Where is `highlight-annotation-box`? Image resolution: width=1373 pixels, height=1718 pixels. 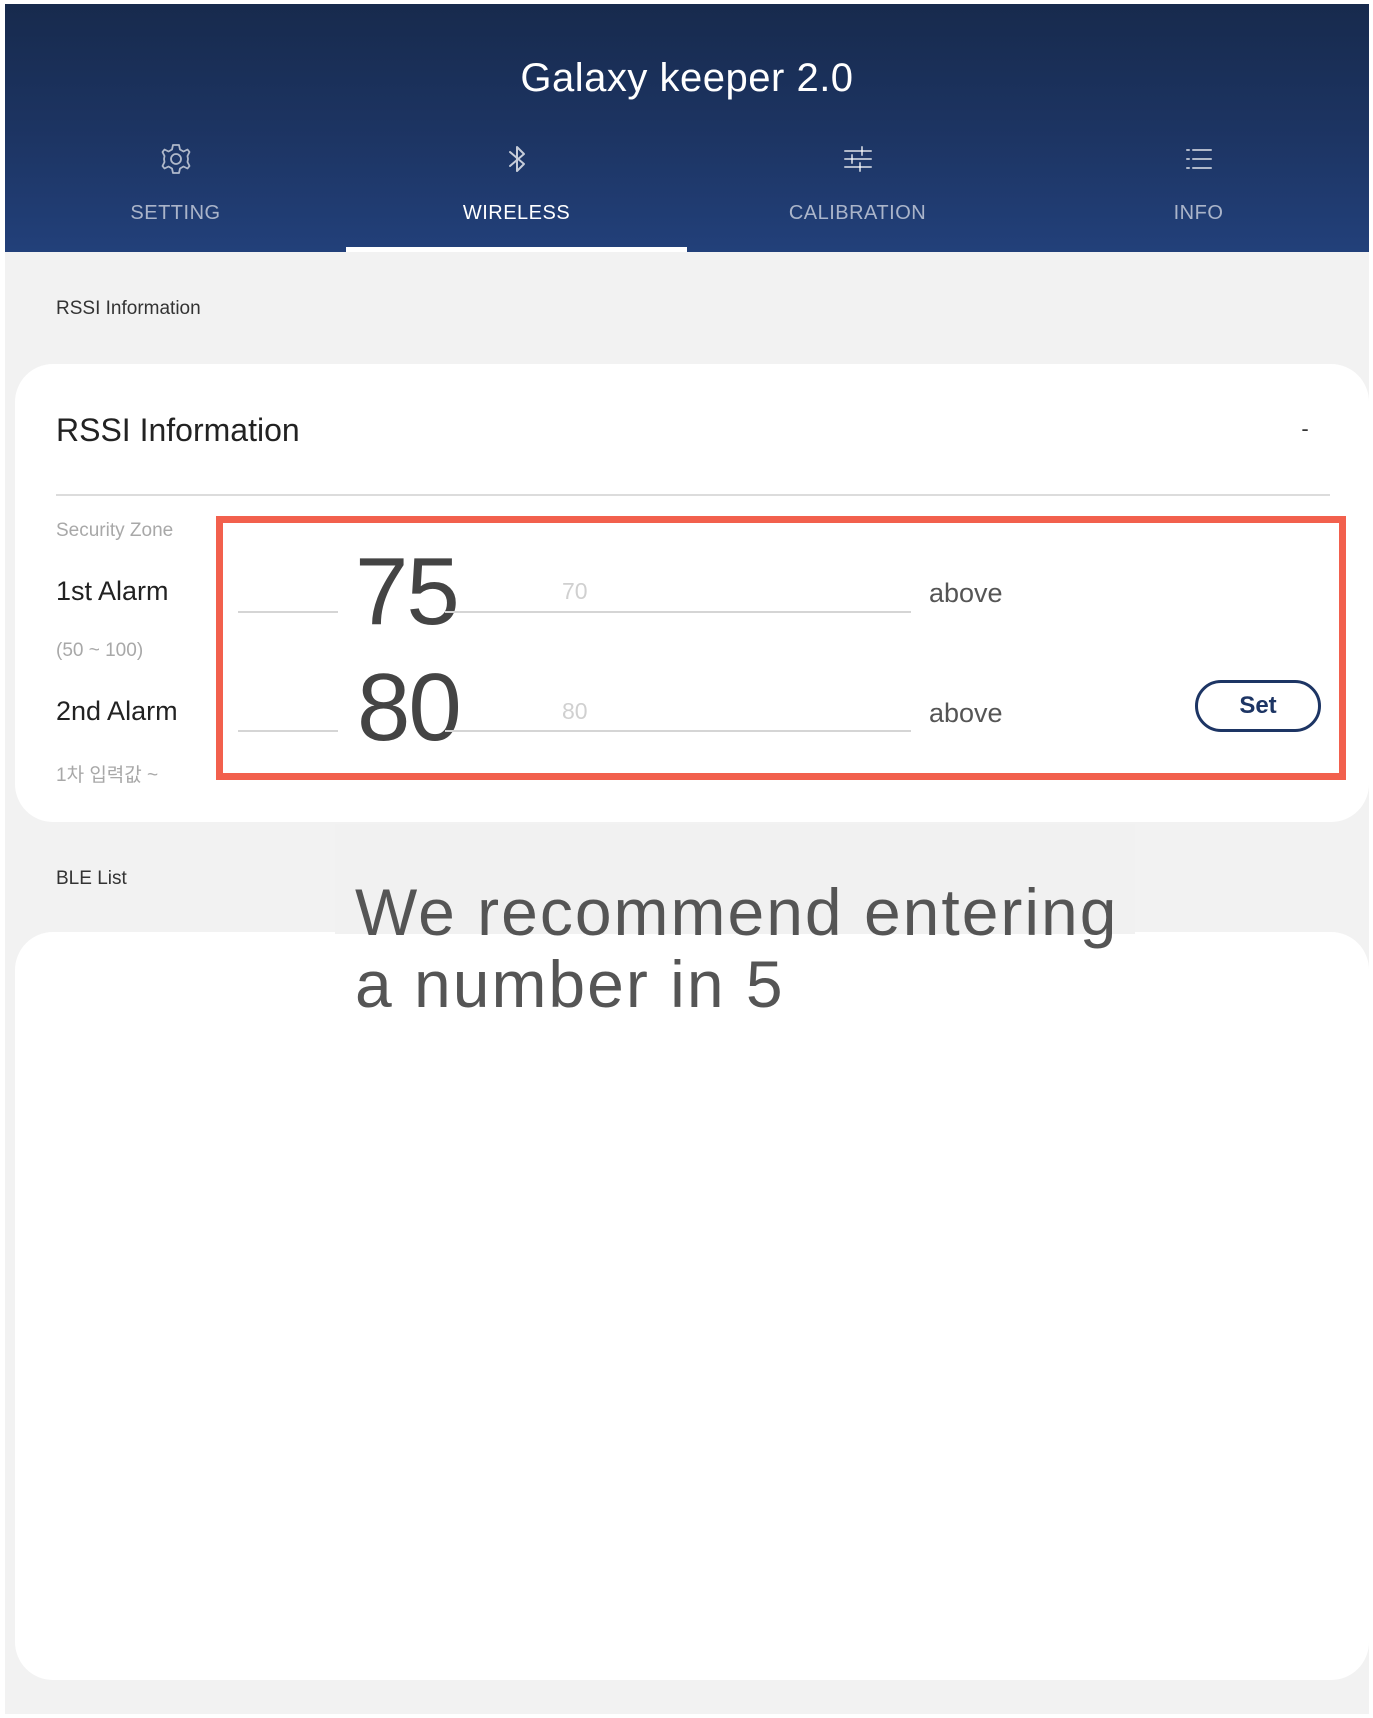 highlight-annotation-box is located at coordinates (781, 648).